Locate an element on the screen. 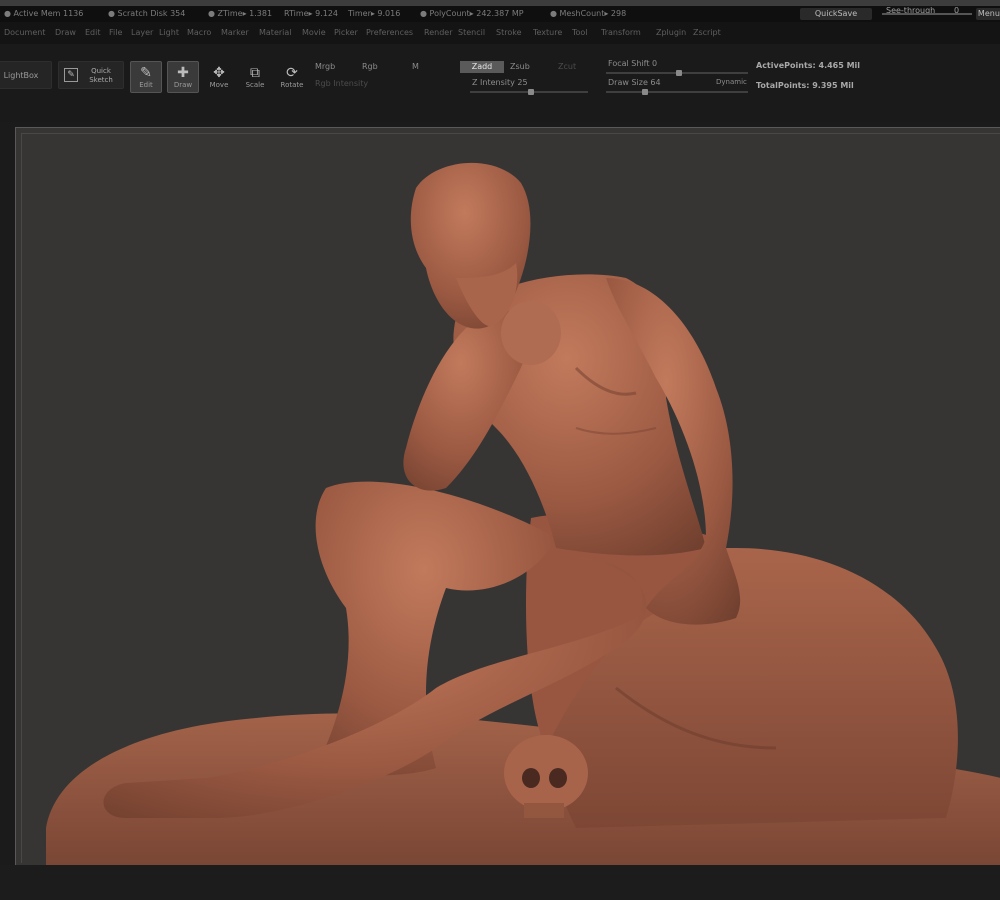 This screenshot has width=1000, height=900. zsub-button: Zsub is located at coordinates (520, 66).